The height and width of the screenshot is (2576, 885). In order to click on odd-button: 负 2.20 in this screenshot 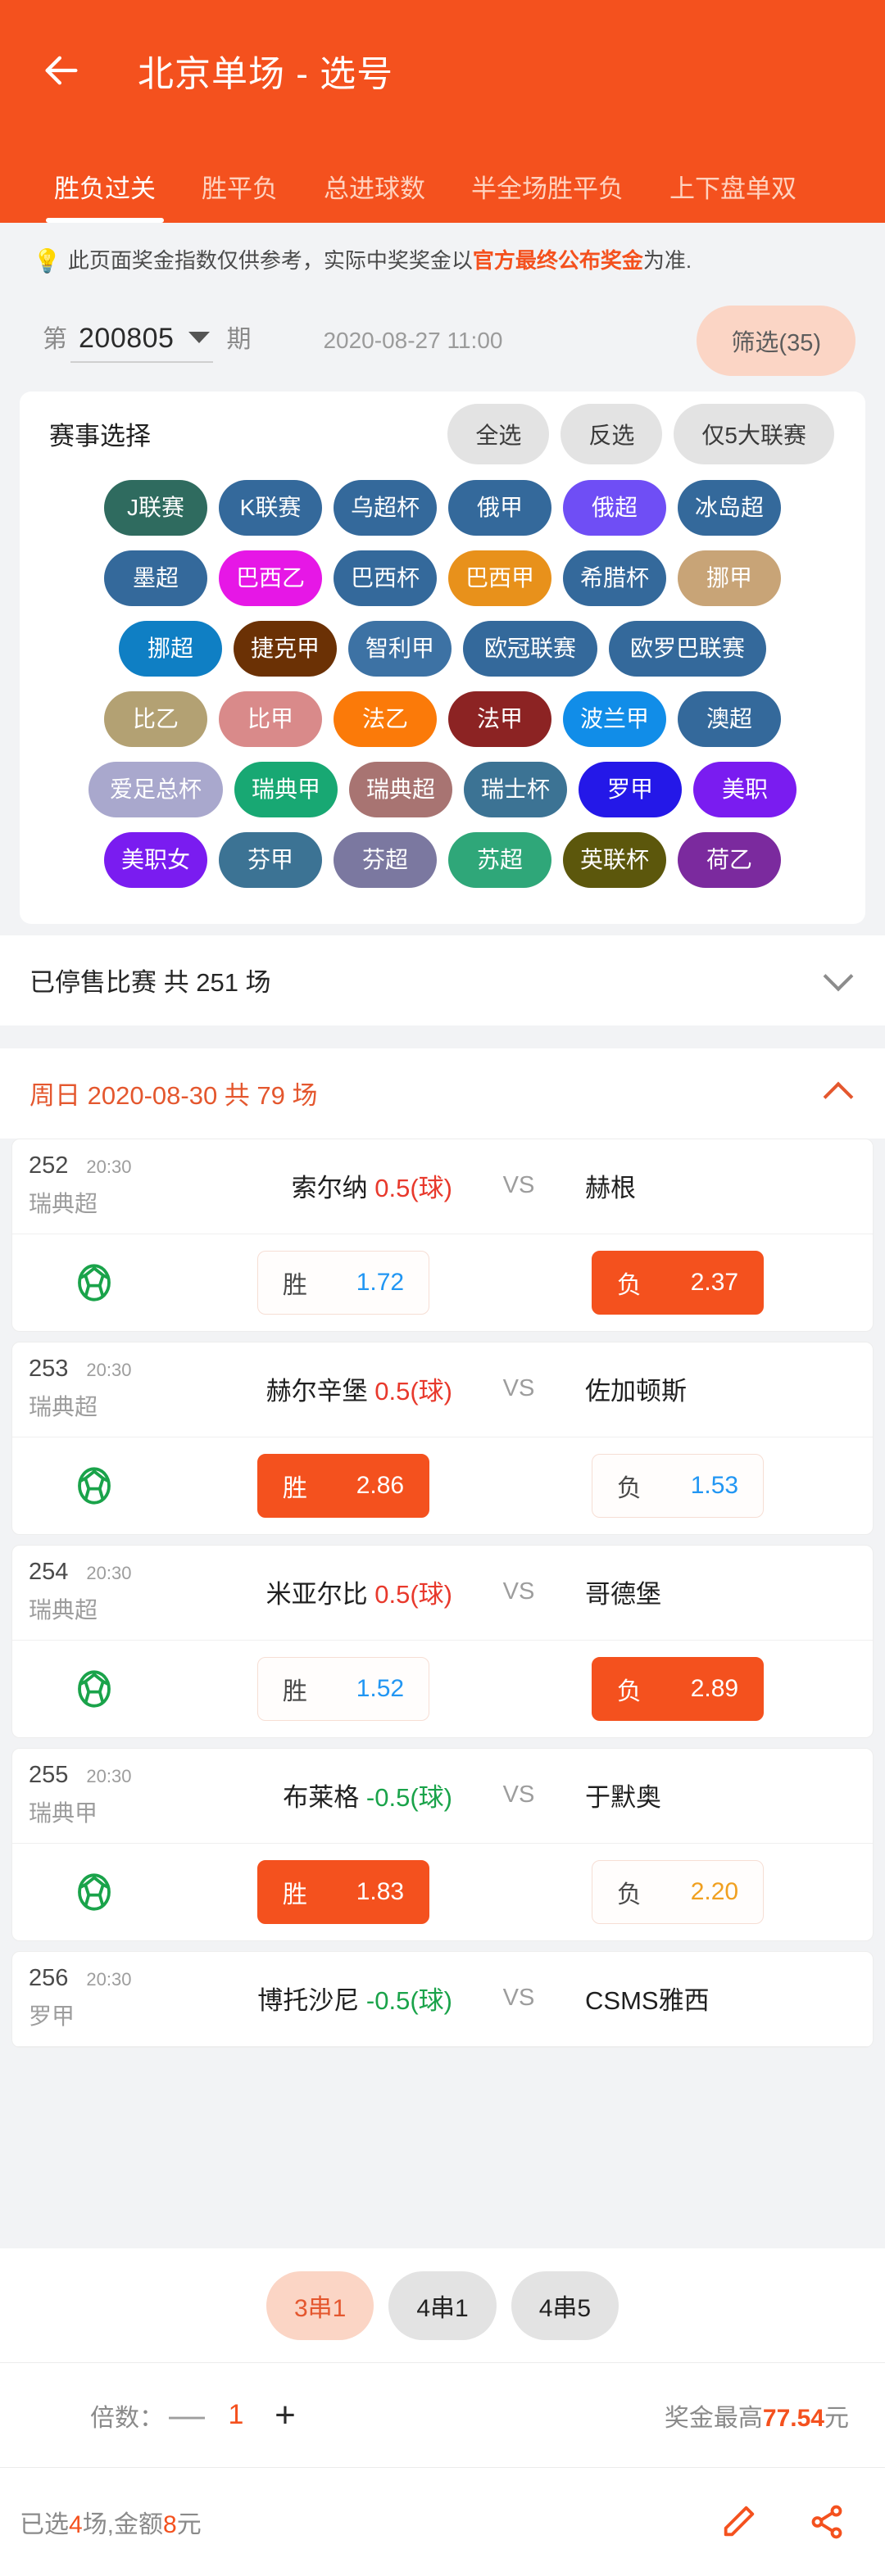, I will do `click(678, 1891)`.